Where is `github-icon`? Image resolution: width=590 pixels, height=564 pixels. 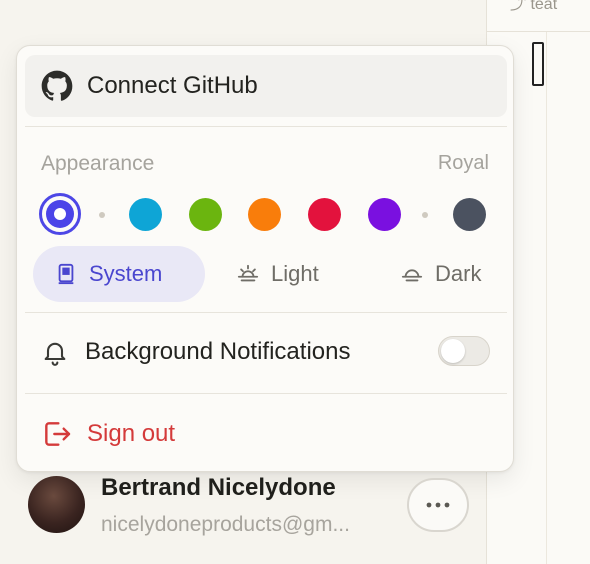 github-icon is located at coordinates (57, 86).